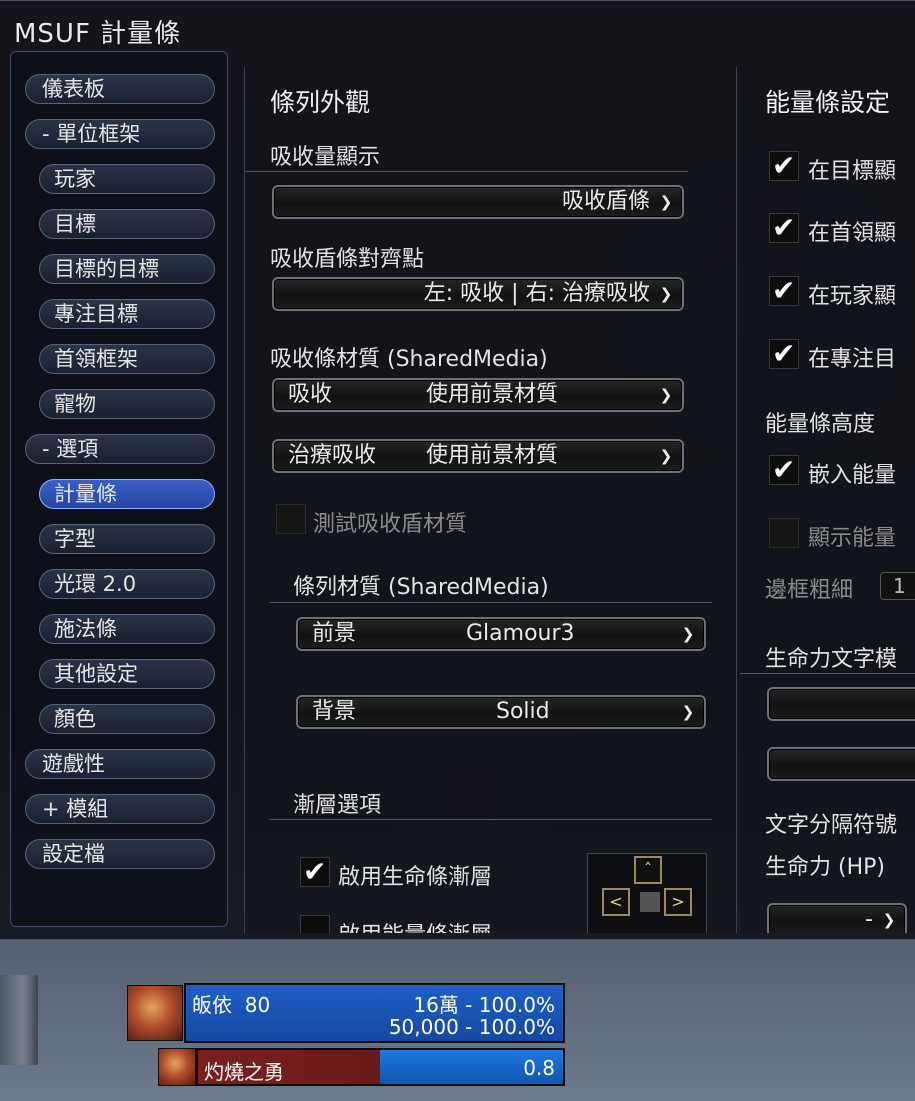 This screenshot has height=1101, width=915. What do you see at coordinates (380, 1067) in the screenshot?
I see `pet-frame: 灼燒之勇 0.8` at bounding box center [380, 1067].